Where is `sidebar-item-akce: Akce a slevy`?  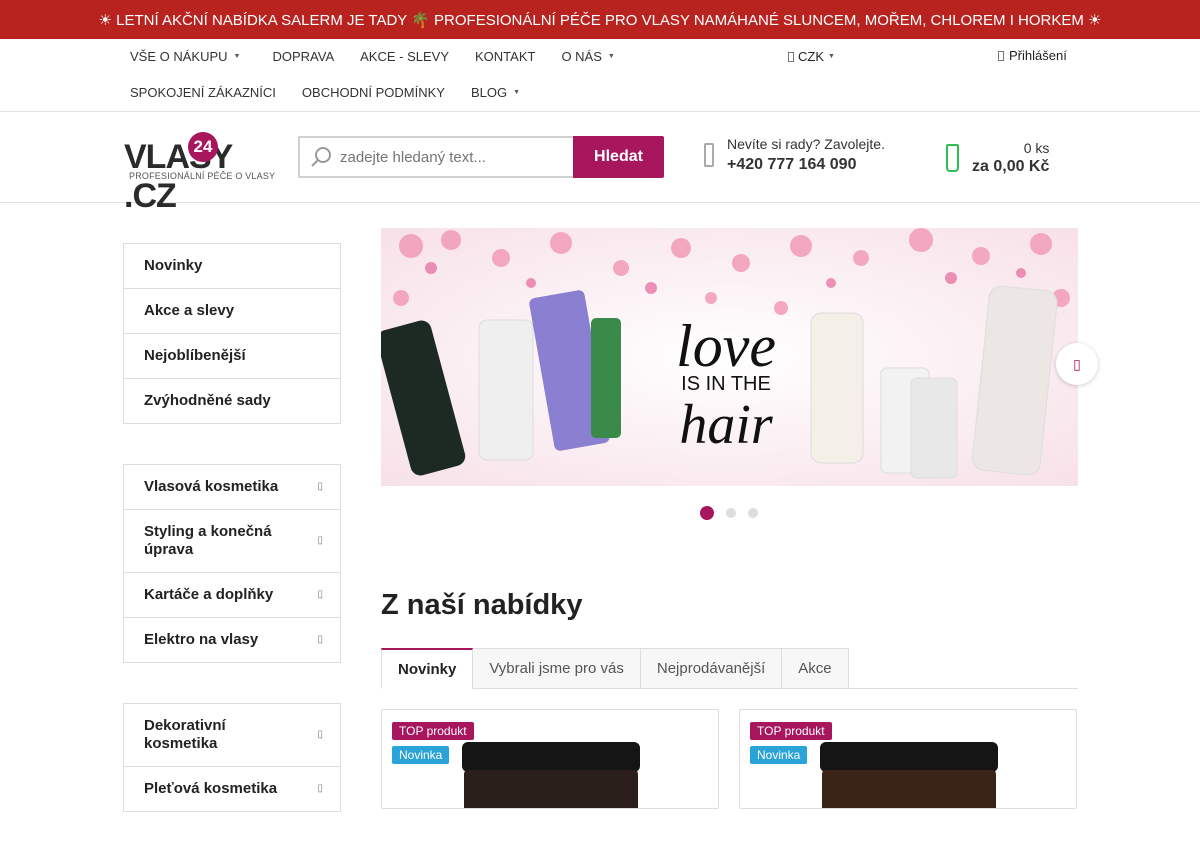
sidebar-item-akce: Akce a slevy is located at coordinates (232, 311).